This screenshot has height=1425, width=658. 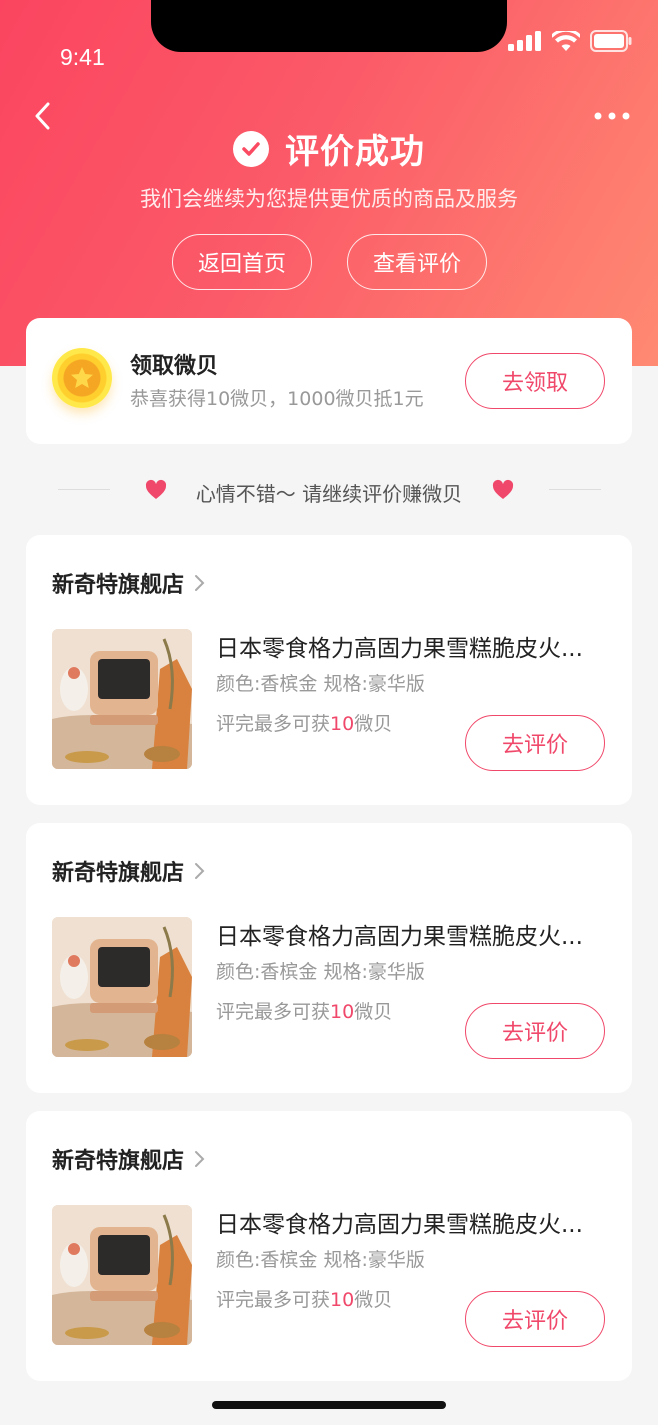 I want to click on heart-icon, so click(x=503, y=489).